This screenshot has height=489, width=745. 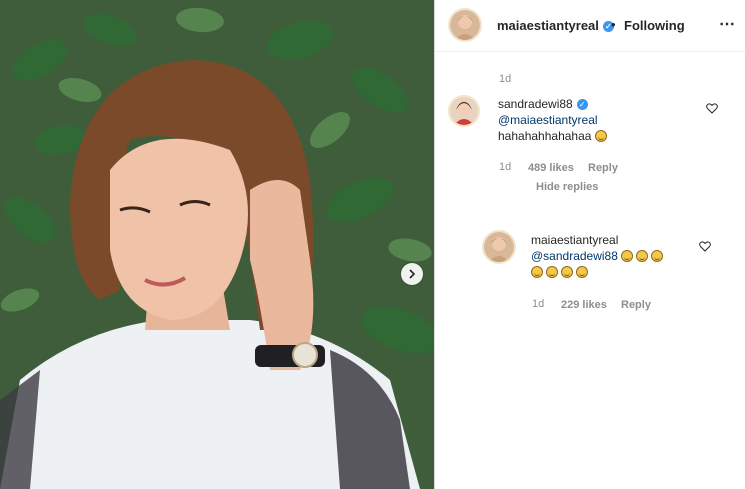 I want to click on chevron-right-icon, so click(x=412, y=274).